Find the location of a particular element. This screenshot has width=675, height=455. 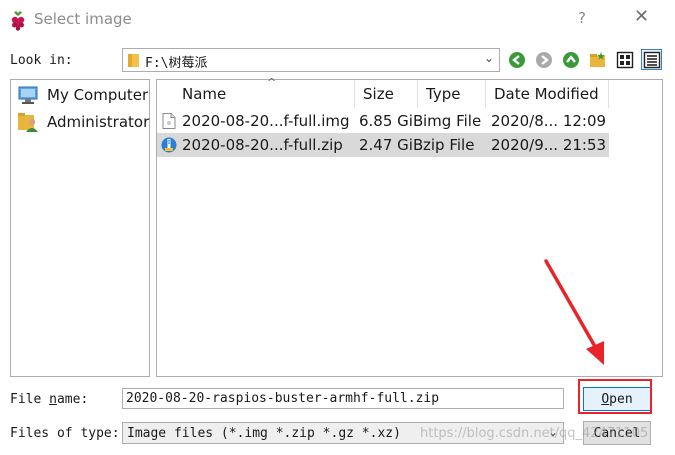

new-folder-icon is located at coordinates (597, 59).